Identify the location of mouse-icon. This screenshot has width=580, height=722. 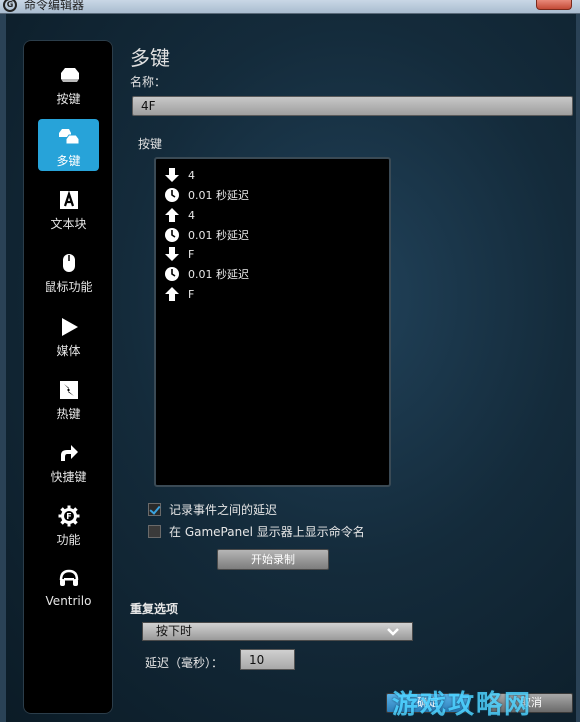
(68, 263).